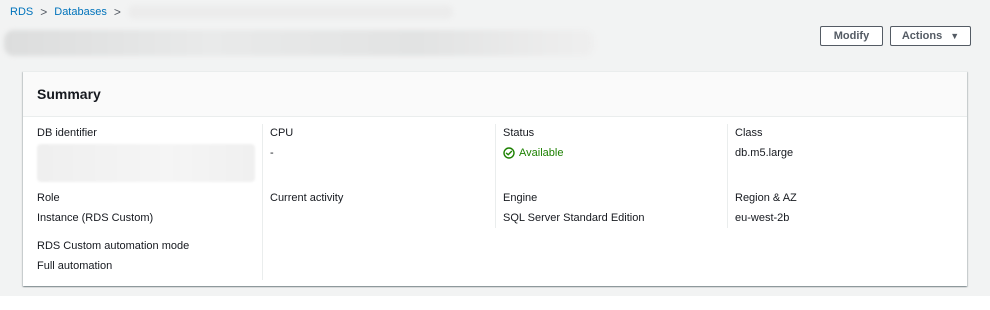 This screenshot has width=990, height=310. I want to click on modify-button: Modify, so click(851, 36).